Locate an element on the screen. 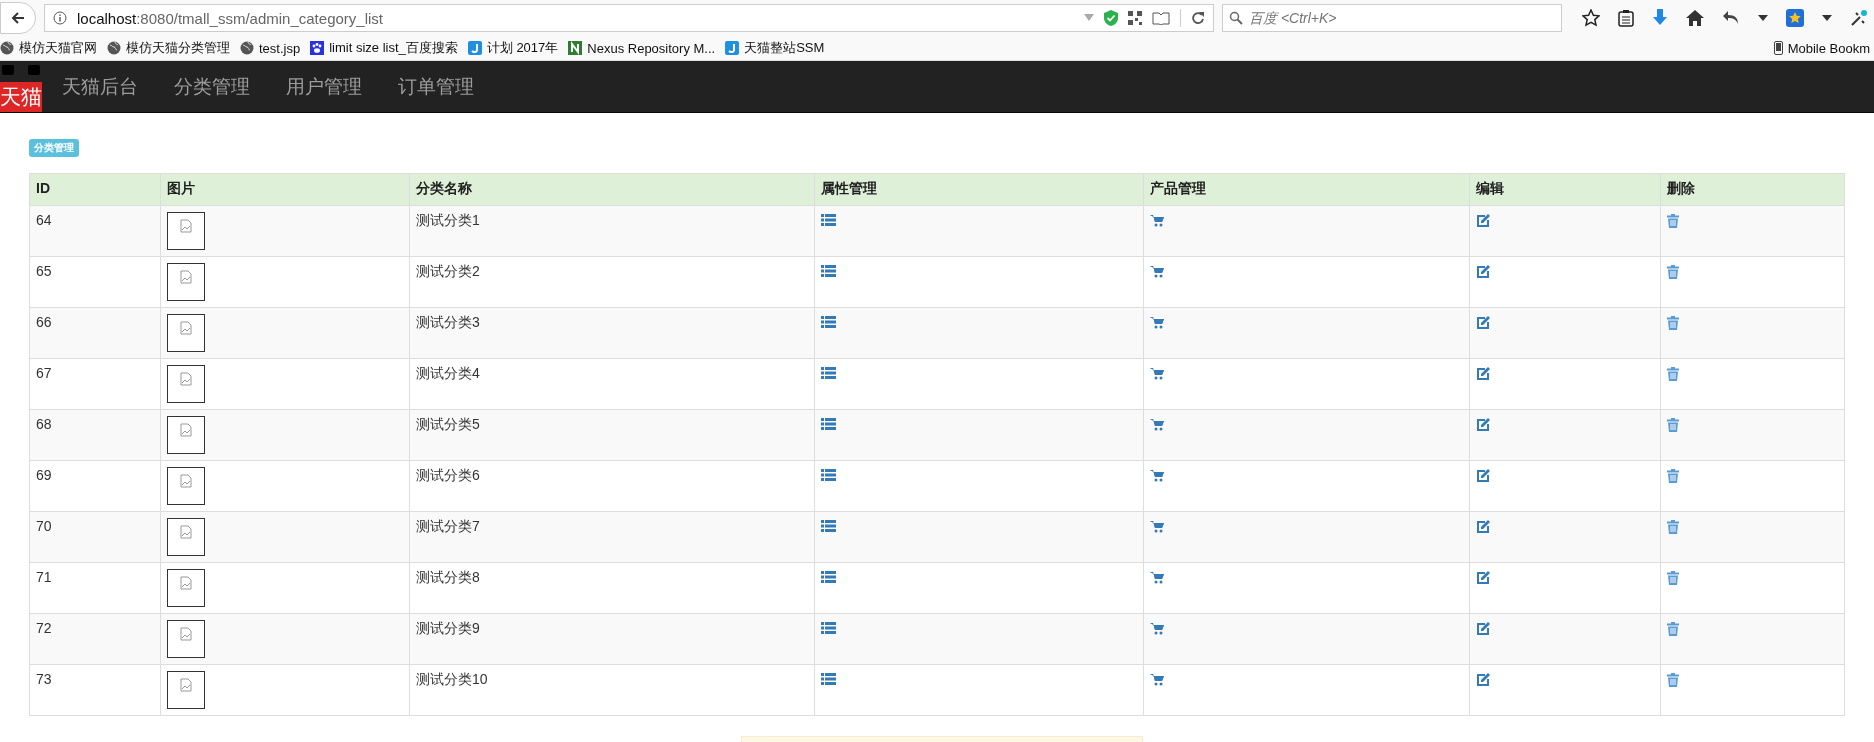 This screenshot has width=1874, height=742. table-cell: 测试分类7 is located at coordinates (612, 537).